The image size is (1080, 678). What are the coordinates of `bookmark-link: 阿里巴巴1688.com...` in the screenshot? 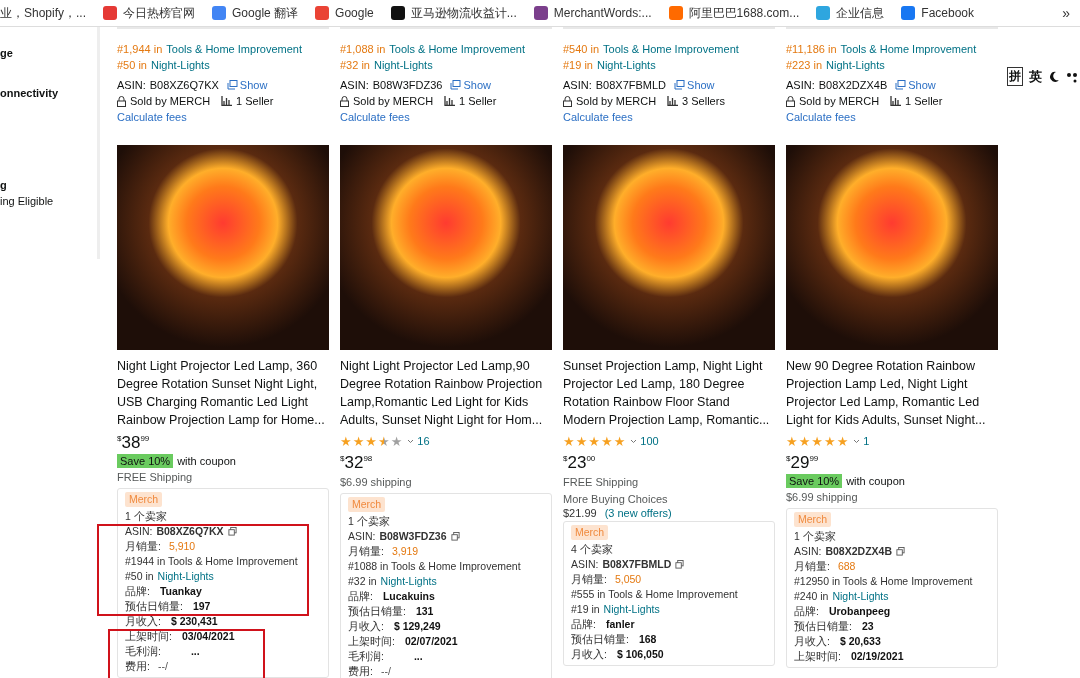 It's located at (734, 13).